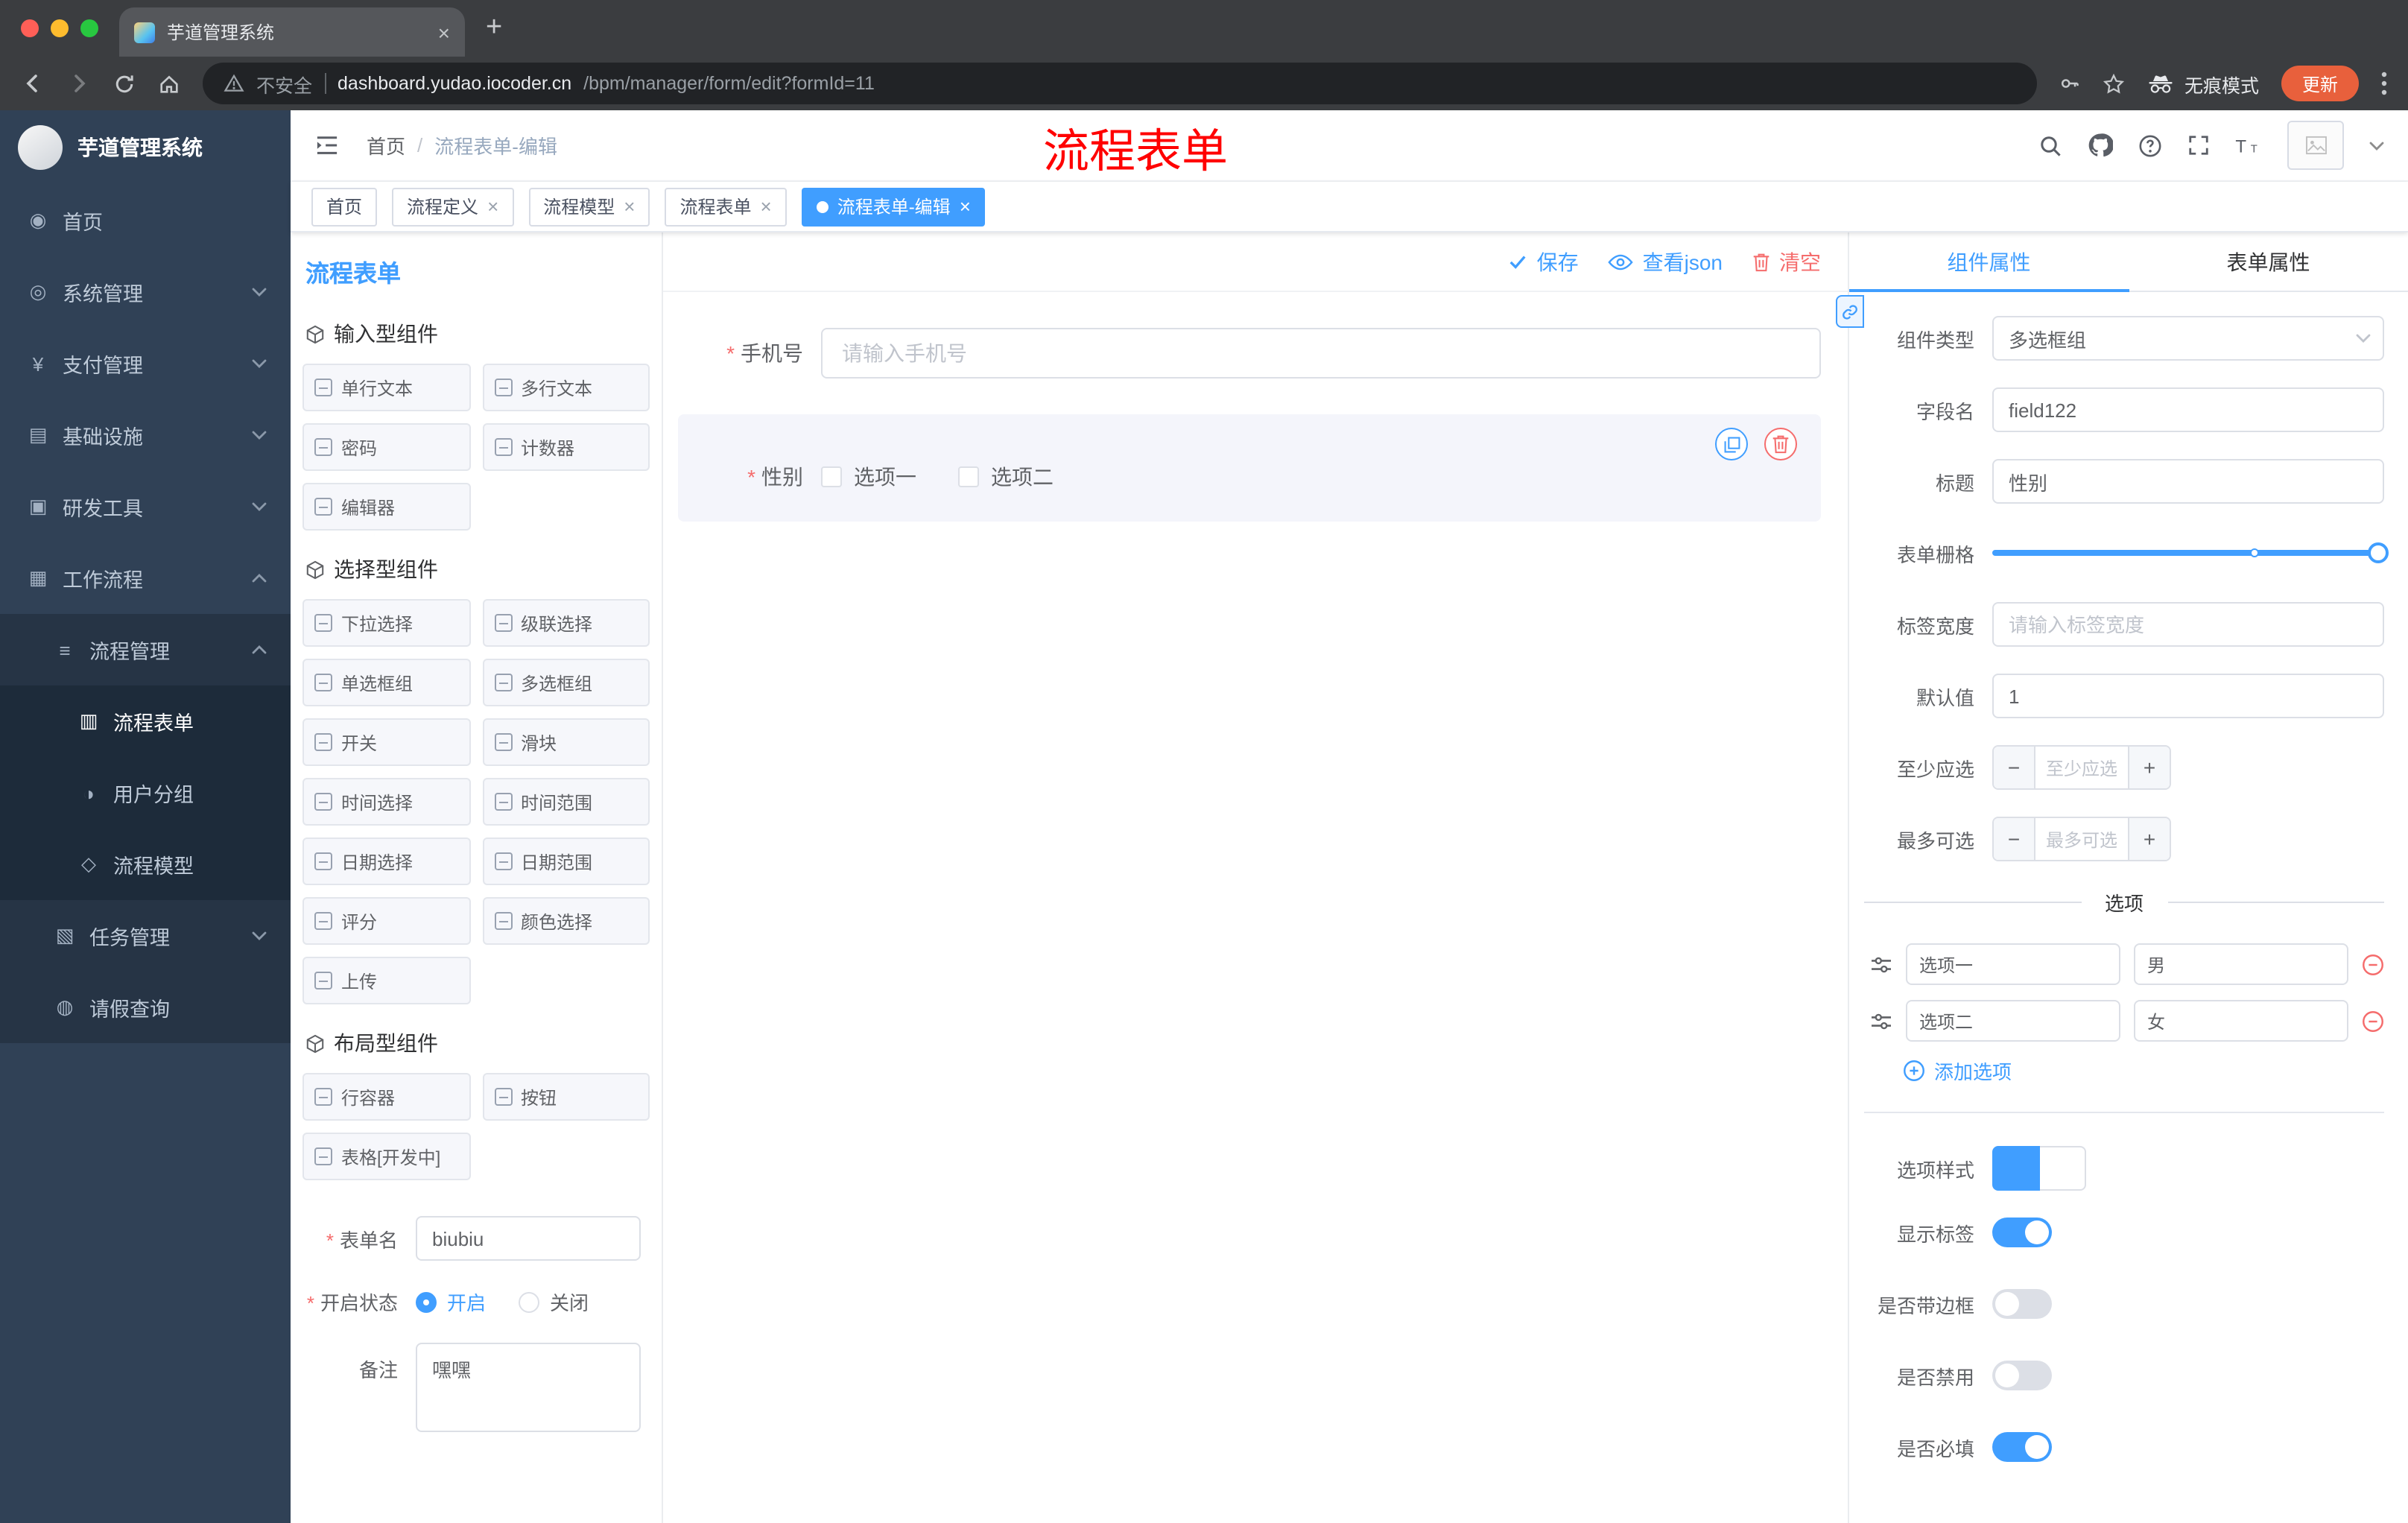  I want to click on sidebar-item-workflow: ▦ 工作流程, so click(145, 578).